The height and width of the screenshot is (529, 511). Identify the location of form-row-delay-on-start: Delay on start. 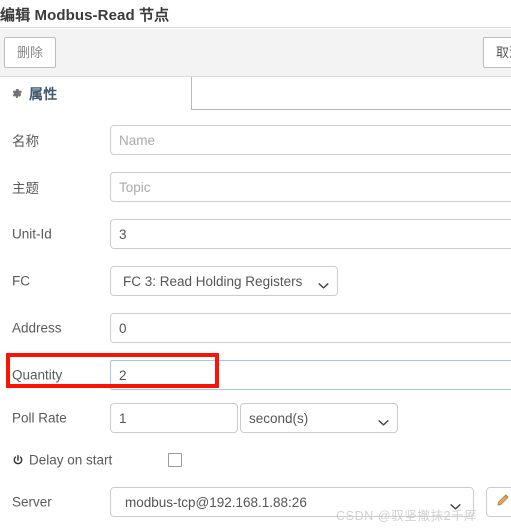
(255, 460).